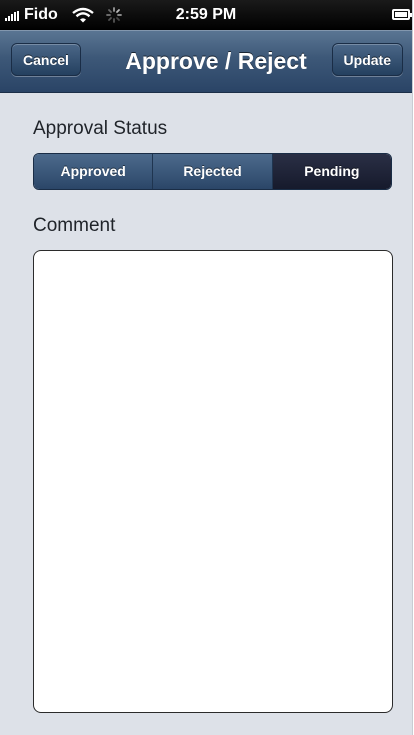 The height and width of the screenshot is (735, 414). What do you see at coordinates (216, 61) in the screenshot?
I see `page-title: Approve / Reject` at bounding box center [216, 61].